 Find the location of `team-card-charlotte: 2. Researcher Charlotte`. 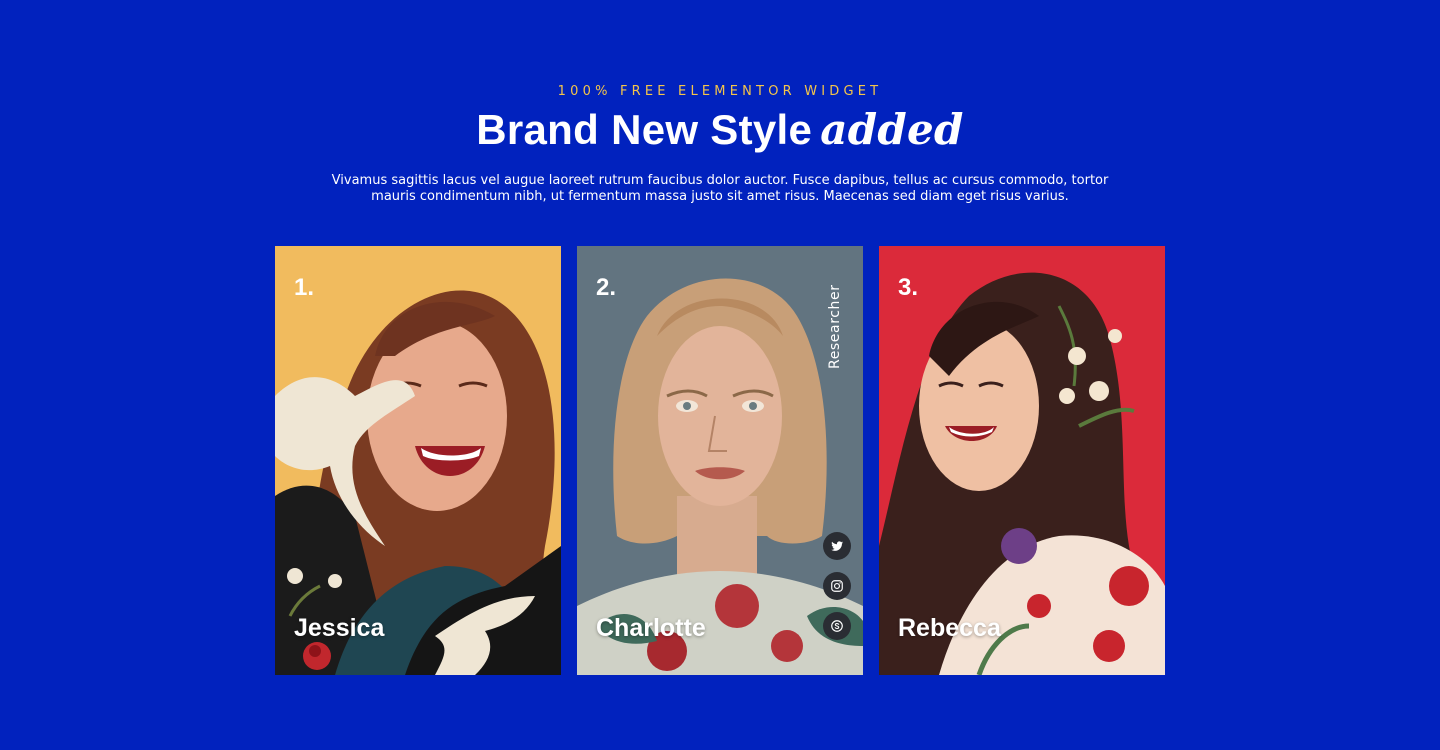

team-card-charlotte: 2. Researcher Charlotte is located at coordinates (720, 460).